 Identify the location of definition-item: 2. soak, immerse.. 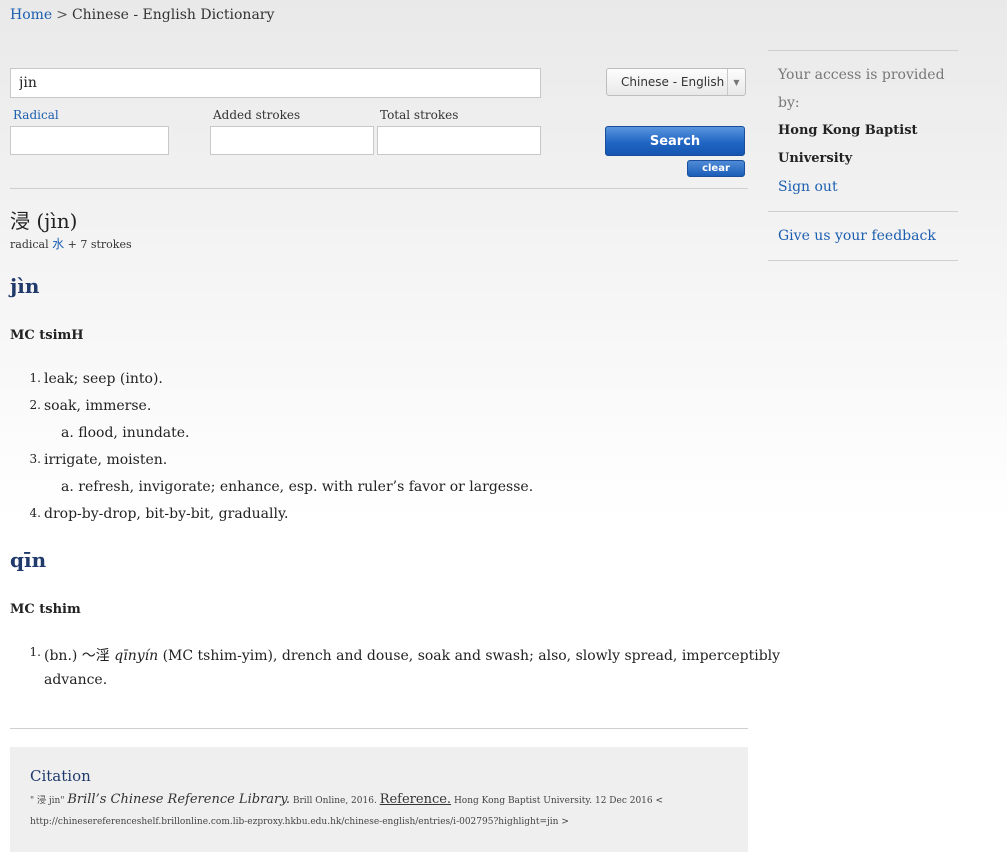
(91, 406).